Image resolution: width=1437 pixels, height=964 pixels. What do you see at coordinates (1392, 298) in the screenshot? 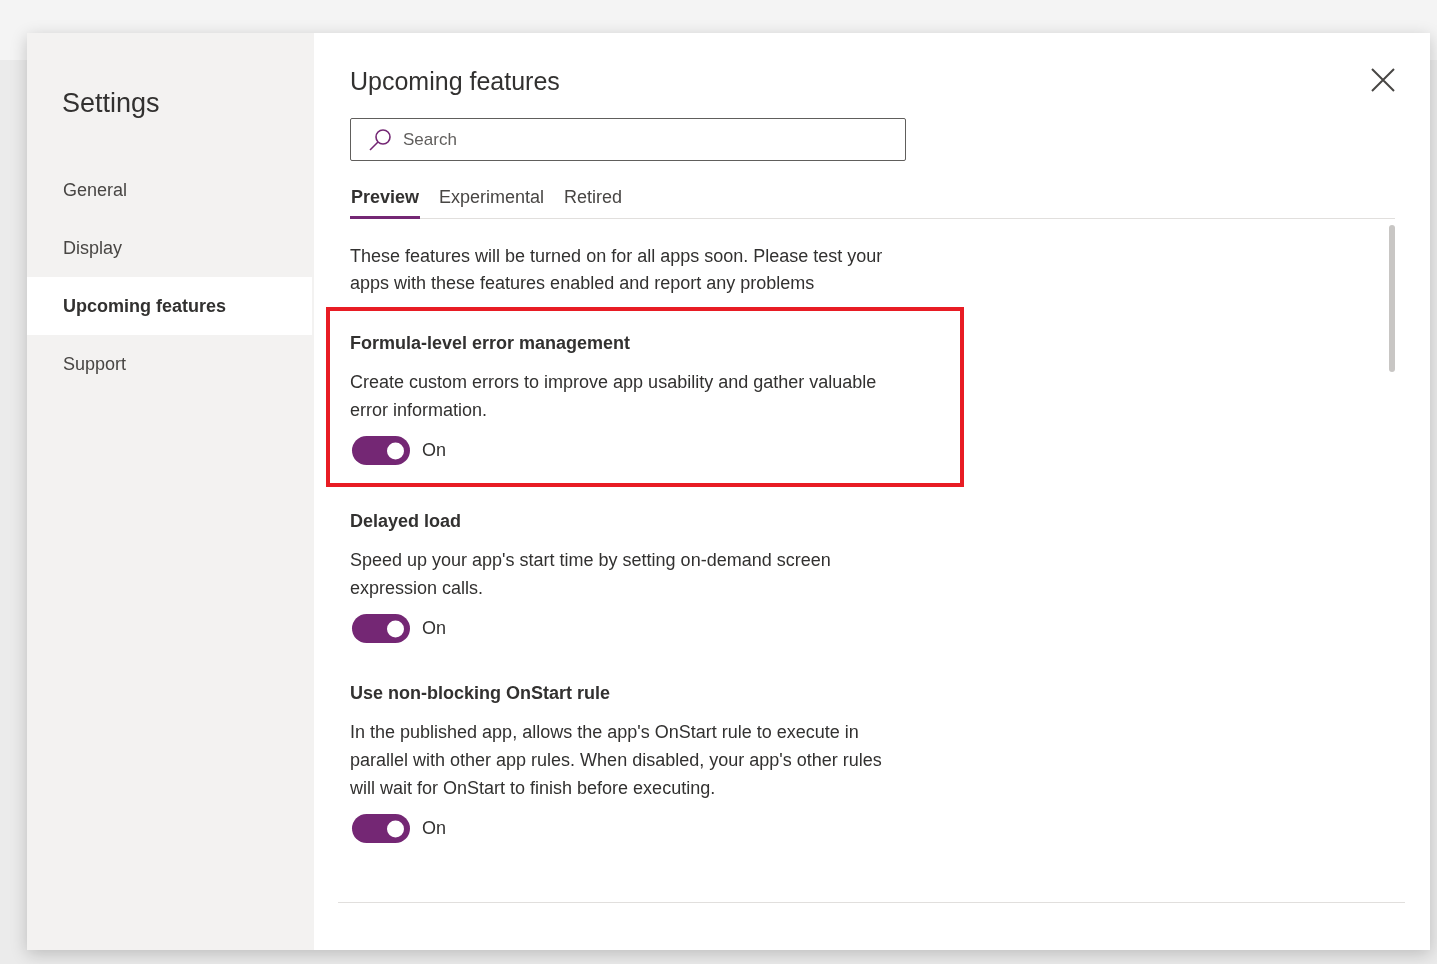
I see `scrollbar-thumb` at bounding box center [1392, 298].